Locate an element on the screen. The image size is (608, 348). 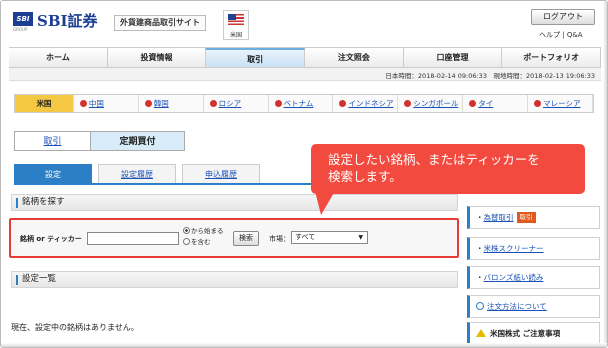
tab-label: 申込履歴 is located at coordinates (221, 174).